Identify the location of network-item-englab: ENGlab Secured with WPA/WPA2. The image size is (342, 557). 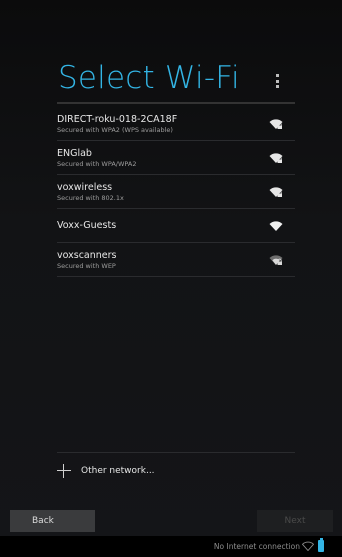
(176, 158).